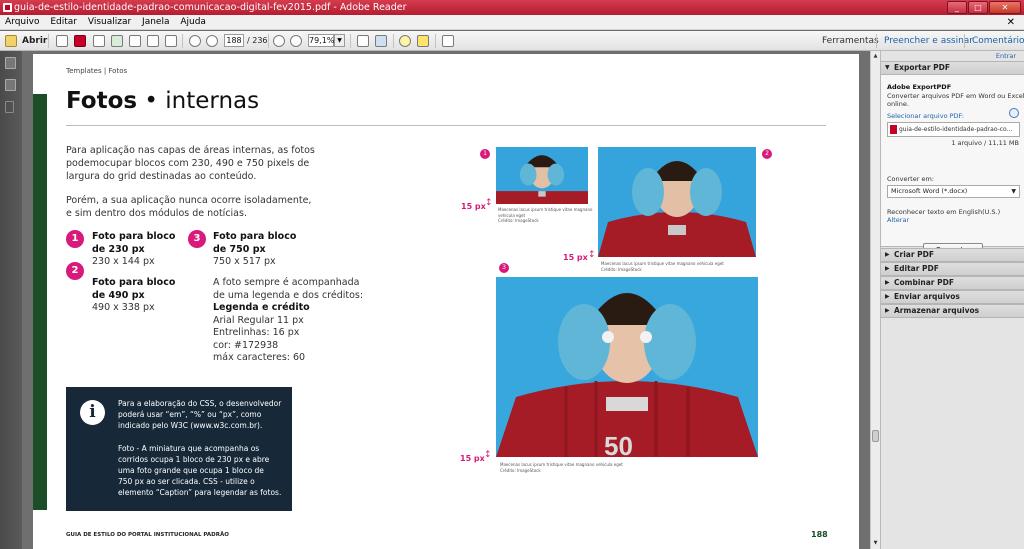  What do you see at coordinates (117, 41) in the screenshot?
I see `cloud-upload-icon` at bounding box center [117, 41].